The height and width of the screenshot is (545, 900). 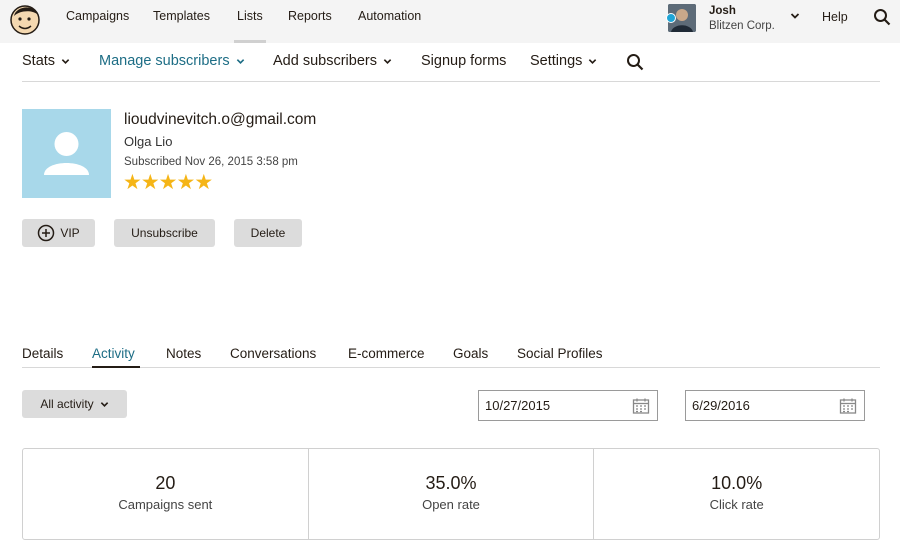 I want to click on end-date-input, so click(x=775, y=405).